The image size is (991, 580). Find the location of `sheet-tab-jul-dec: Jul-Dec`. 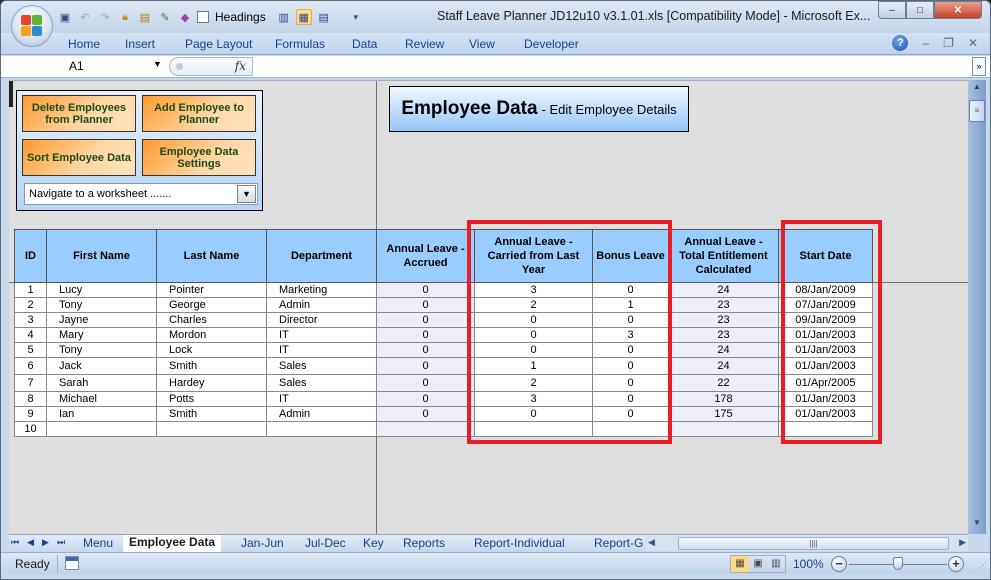

sheet-tab-jul-dec: Jul-Dec is located at coordinates (325, 543).